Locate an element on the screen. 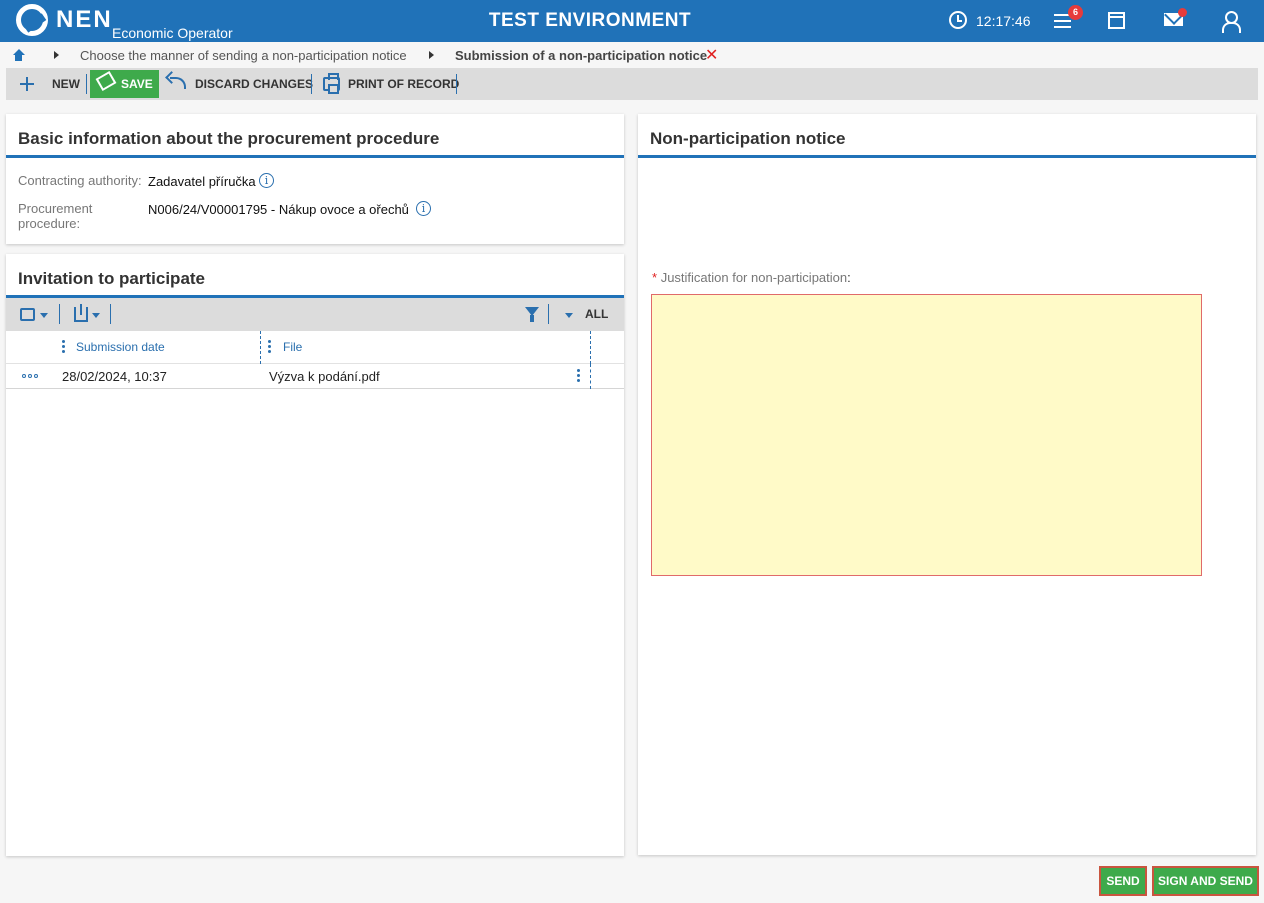 The image size is (1264, 903). save-button: SAVE is located at coordinates (124, 84).